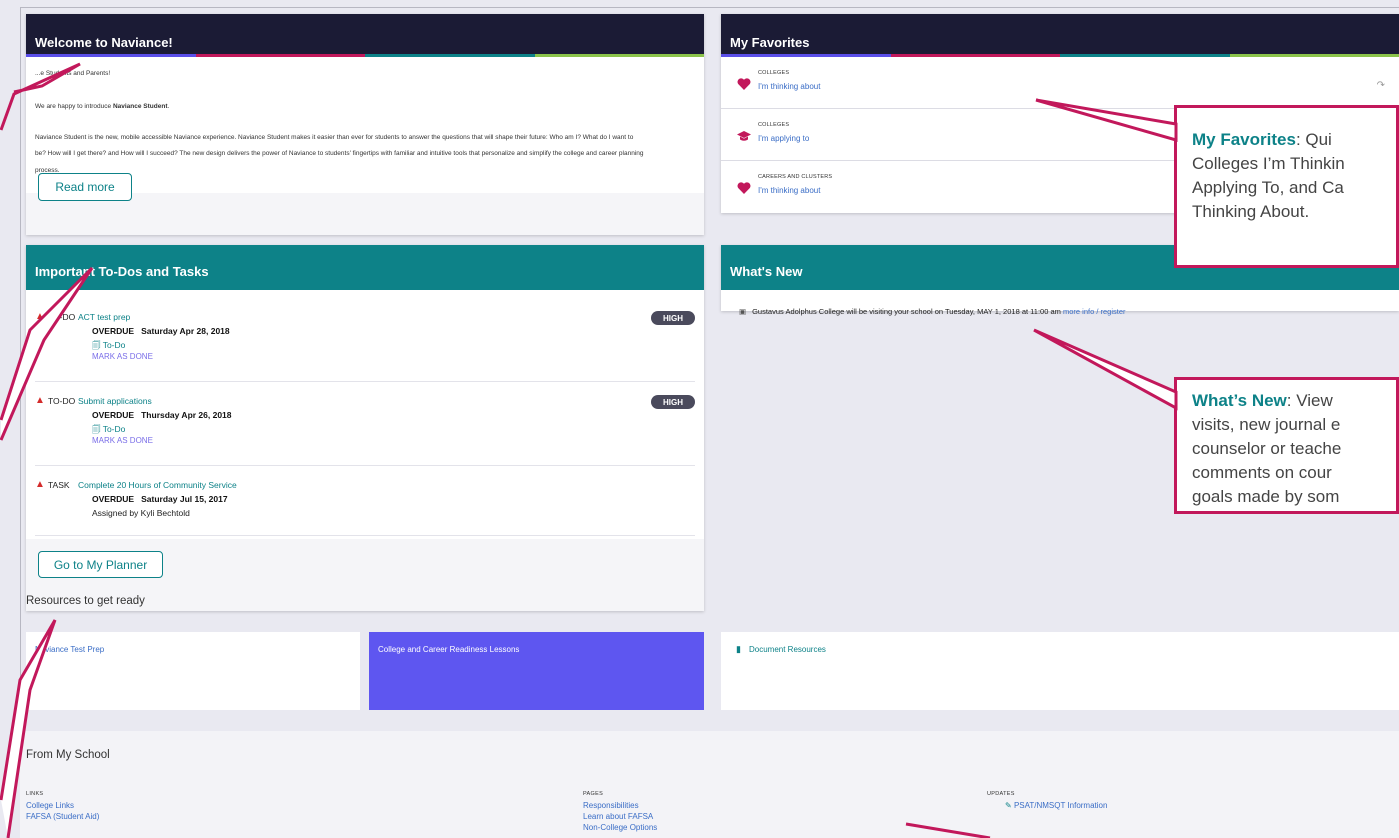 This screenshot has width=1399, height=838. Describe the element at coordinates (62, 816) in the screenshot. I see `footer-link: FAFSA (Student Aid)` at that location.